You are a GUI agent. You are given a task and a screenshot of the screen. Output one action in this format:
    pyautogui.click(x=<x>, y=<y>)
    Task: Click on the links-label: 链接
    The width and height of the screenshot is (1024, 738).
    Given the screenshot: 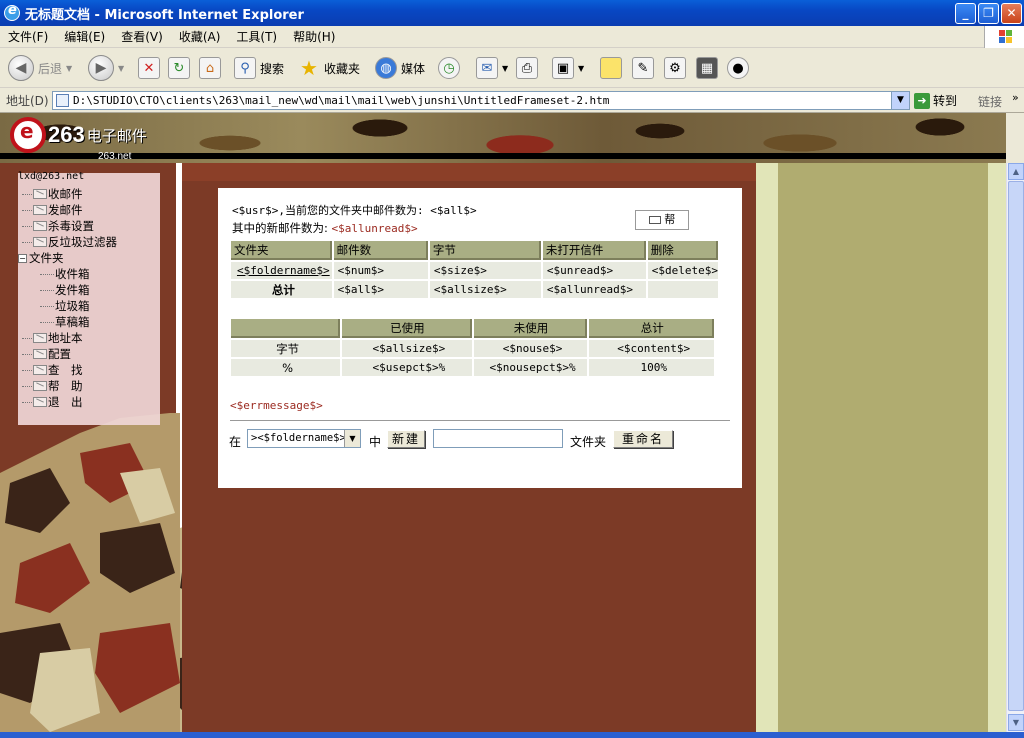 What is the action you would take?
    pyautogui.click(x=990, y=101)
    